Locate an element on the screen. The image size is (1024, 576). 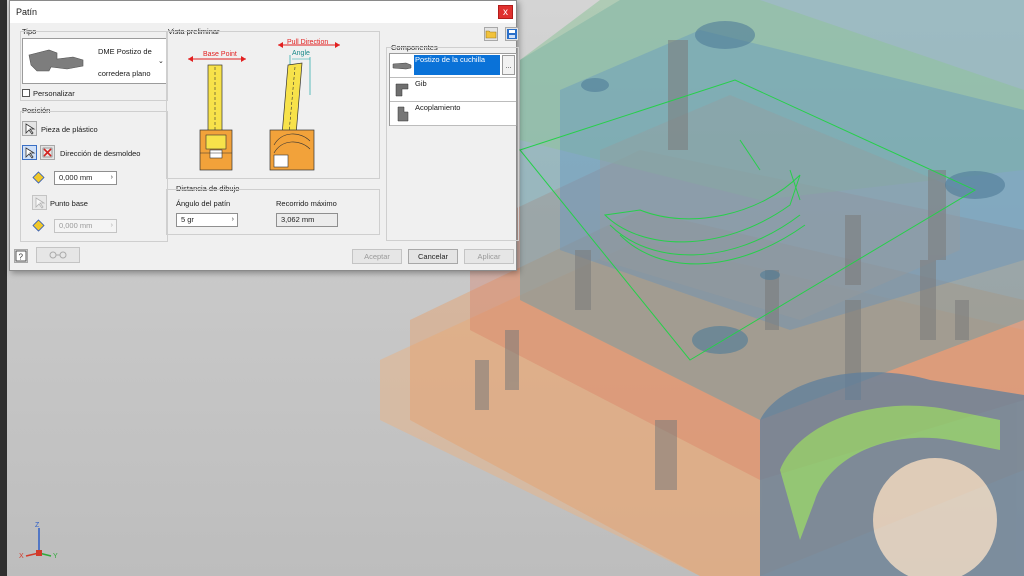
base-point-annotation: Base Point is located at coordinates (220, 54).